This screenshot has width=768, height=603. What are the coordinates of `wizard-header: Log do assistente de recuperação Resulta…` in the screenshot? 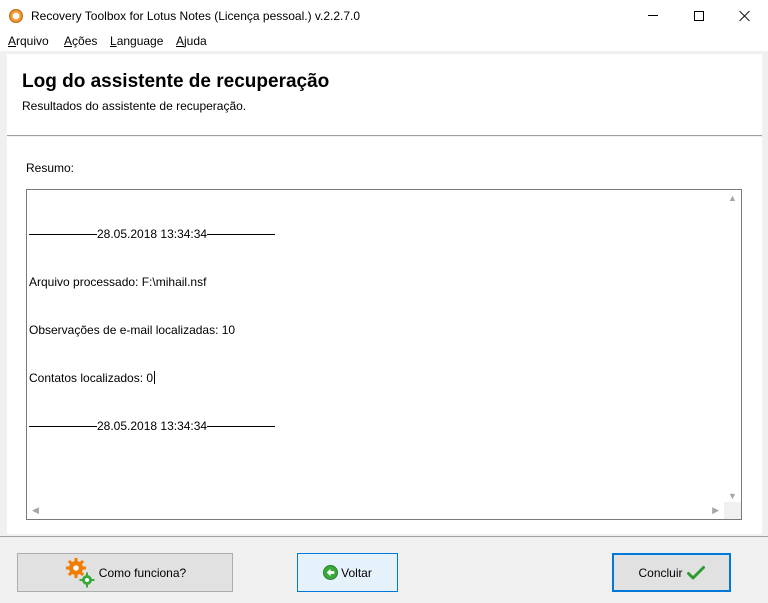 It's located at (384, 95).